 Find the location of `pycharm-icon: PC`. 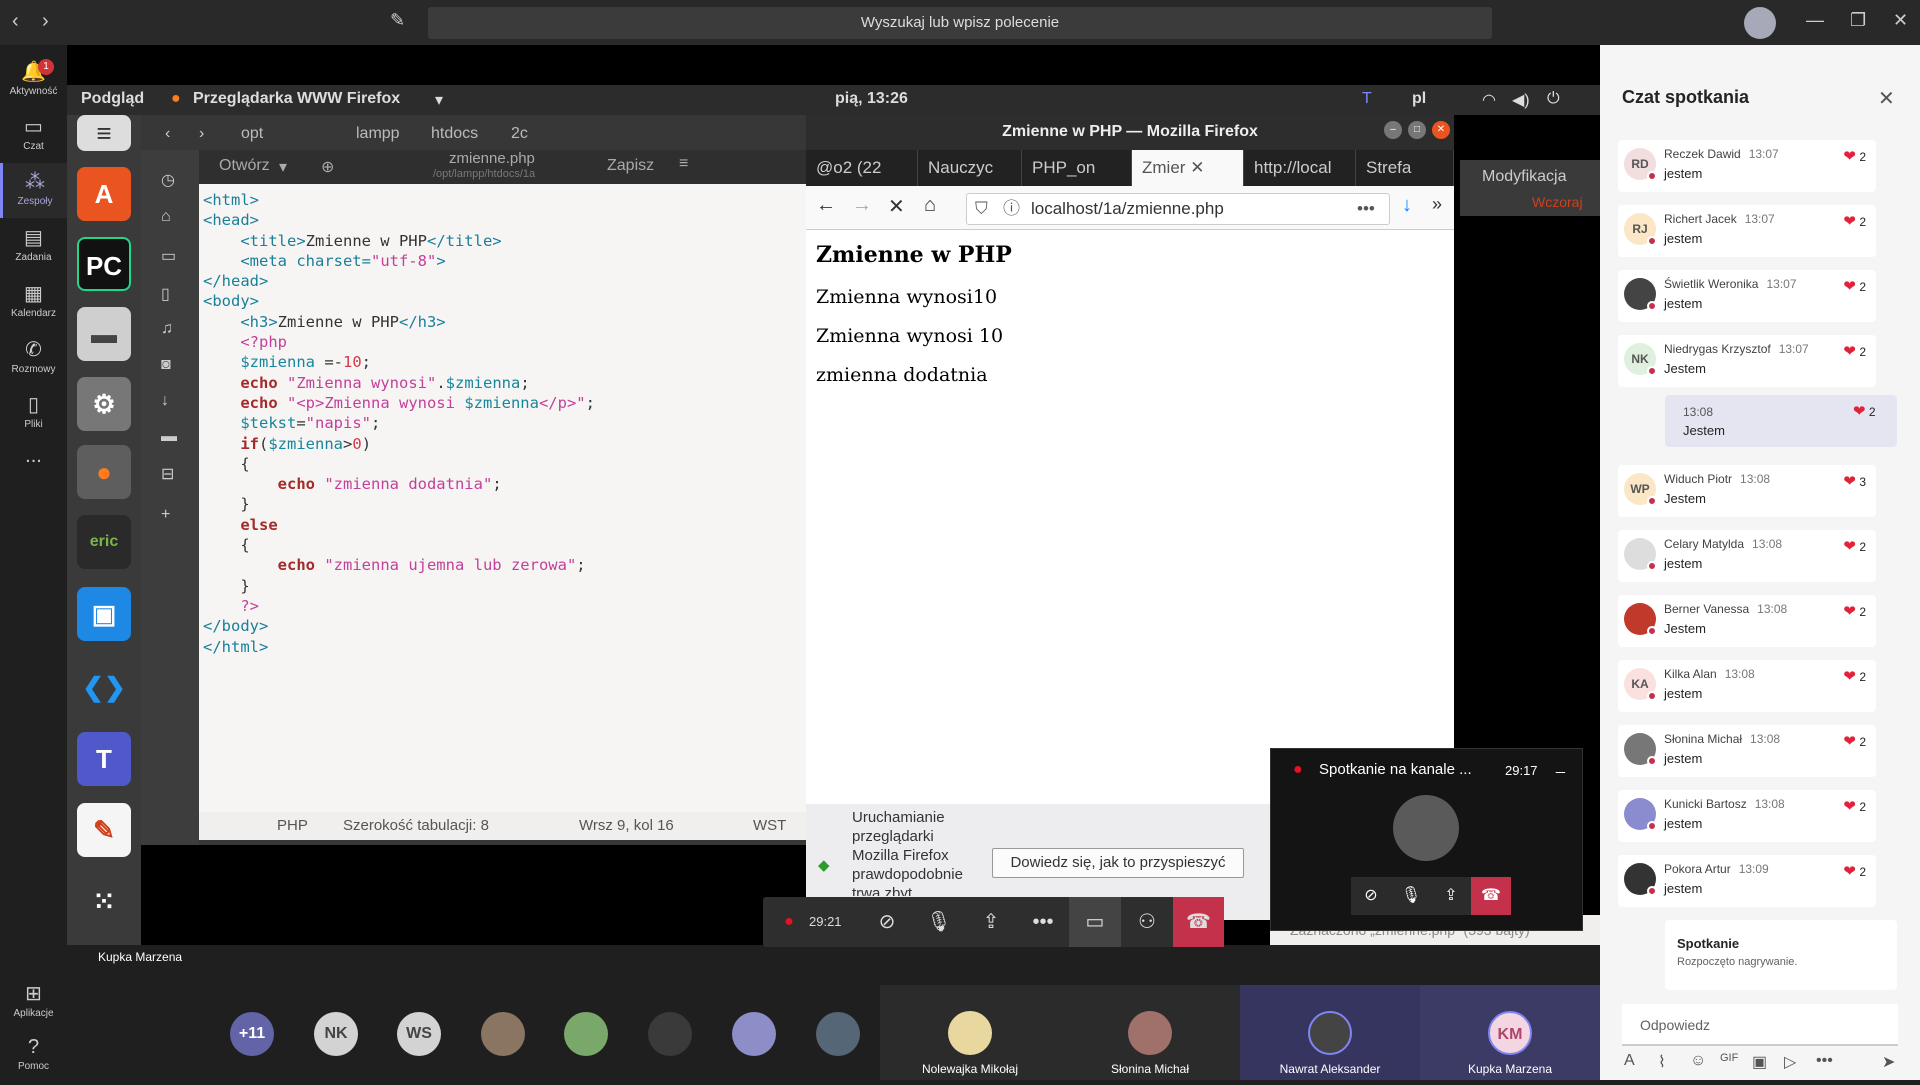

pycharm-icon: PC is located at coordinates (104, 264).